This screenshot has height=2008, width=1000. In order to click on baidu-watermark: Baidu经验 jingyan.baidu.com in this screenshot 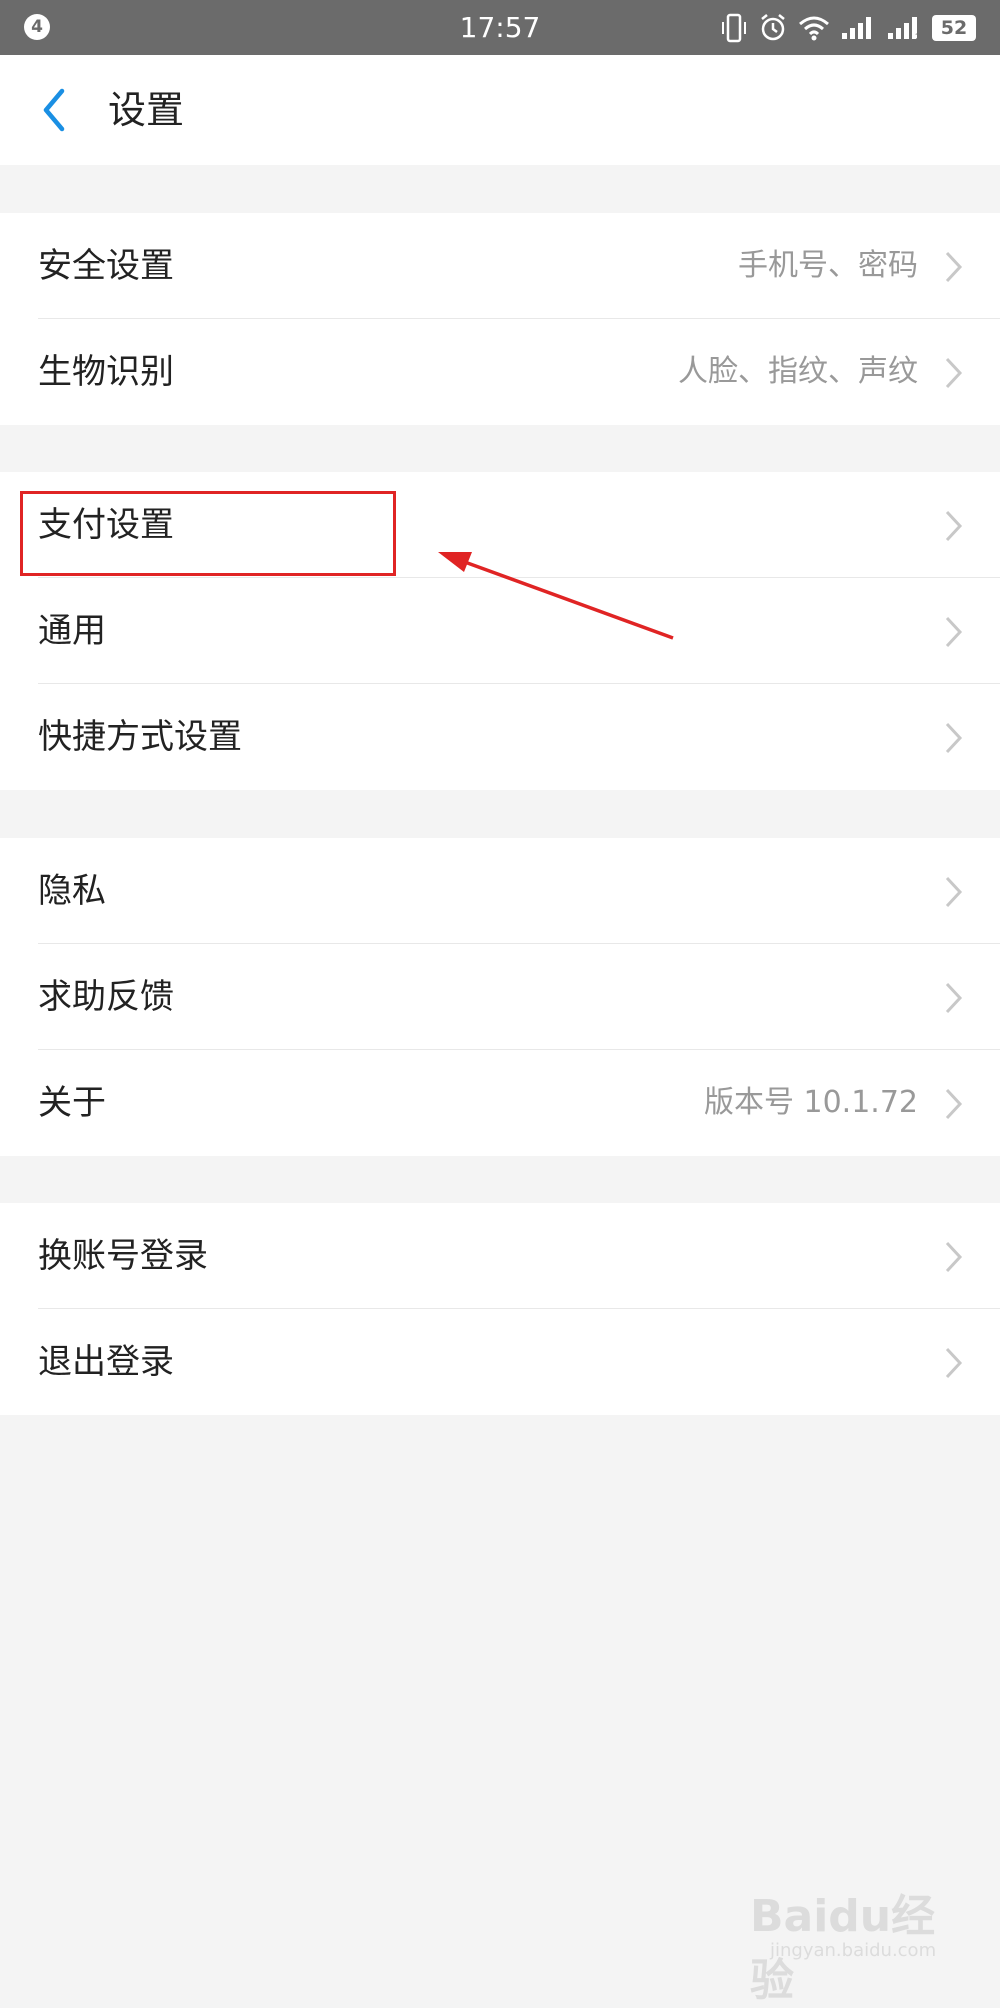, I will do `click(850, 1943)`.